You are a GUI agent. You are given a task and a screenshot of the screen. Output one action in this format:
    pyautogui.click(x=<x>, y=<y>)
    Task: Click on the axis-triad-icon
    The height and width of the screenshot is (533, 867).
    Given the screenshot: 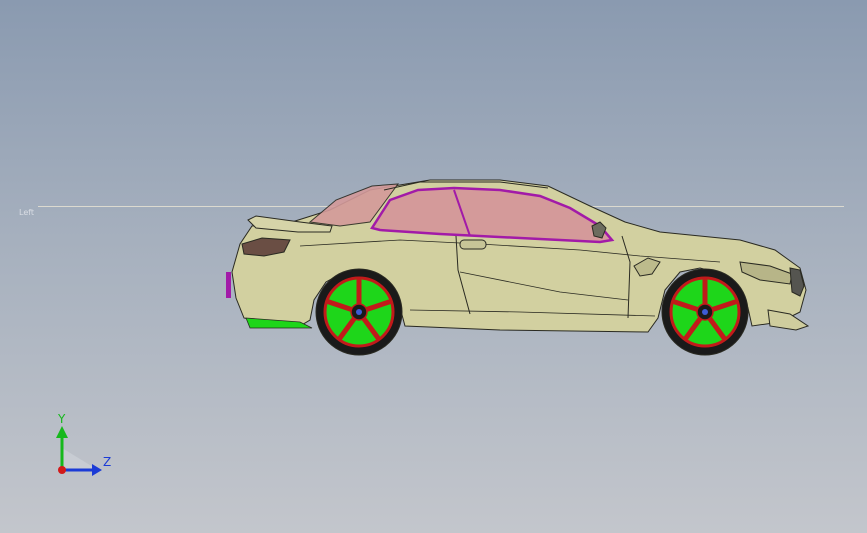 What is the action you would take?
    pyautogui.click(x=79, y=451)
    